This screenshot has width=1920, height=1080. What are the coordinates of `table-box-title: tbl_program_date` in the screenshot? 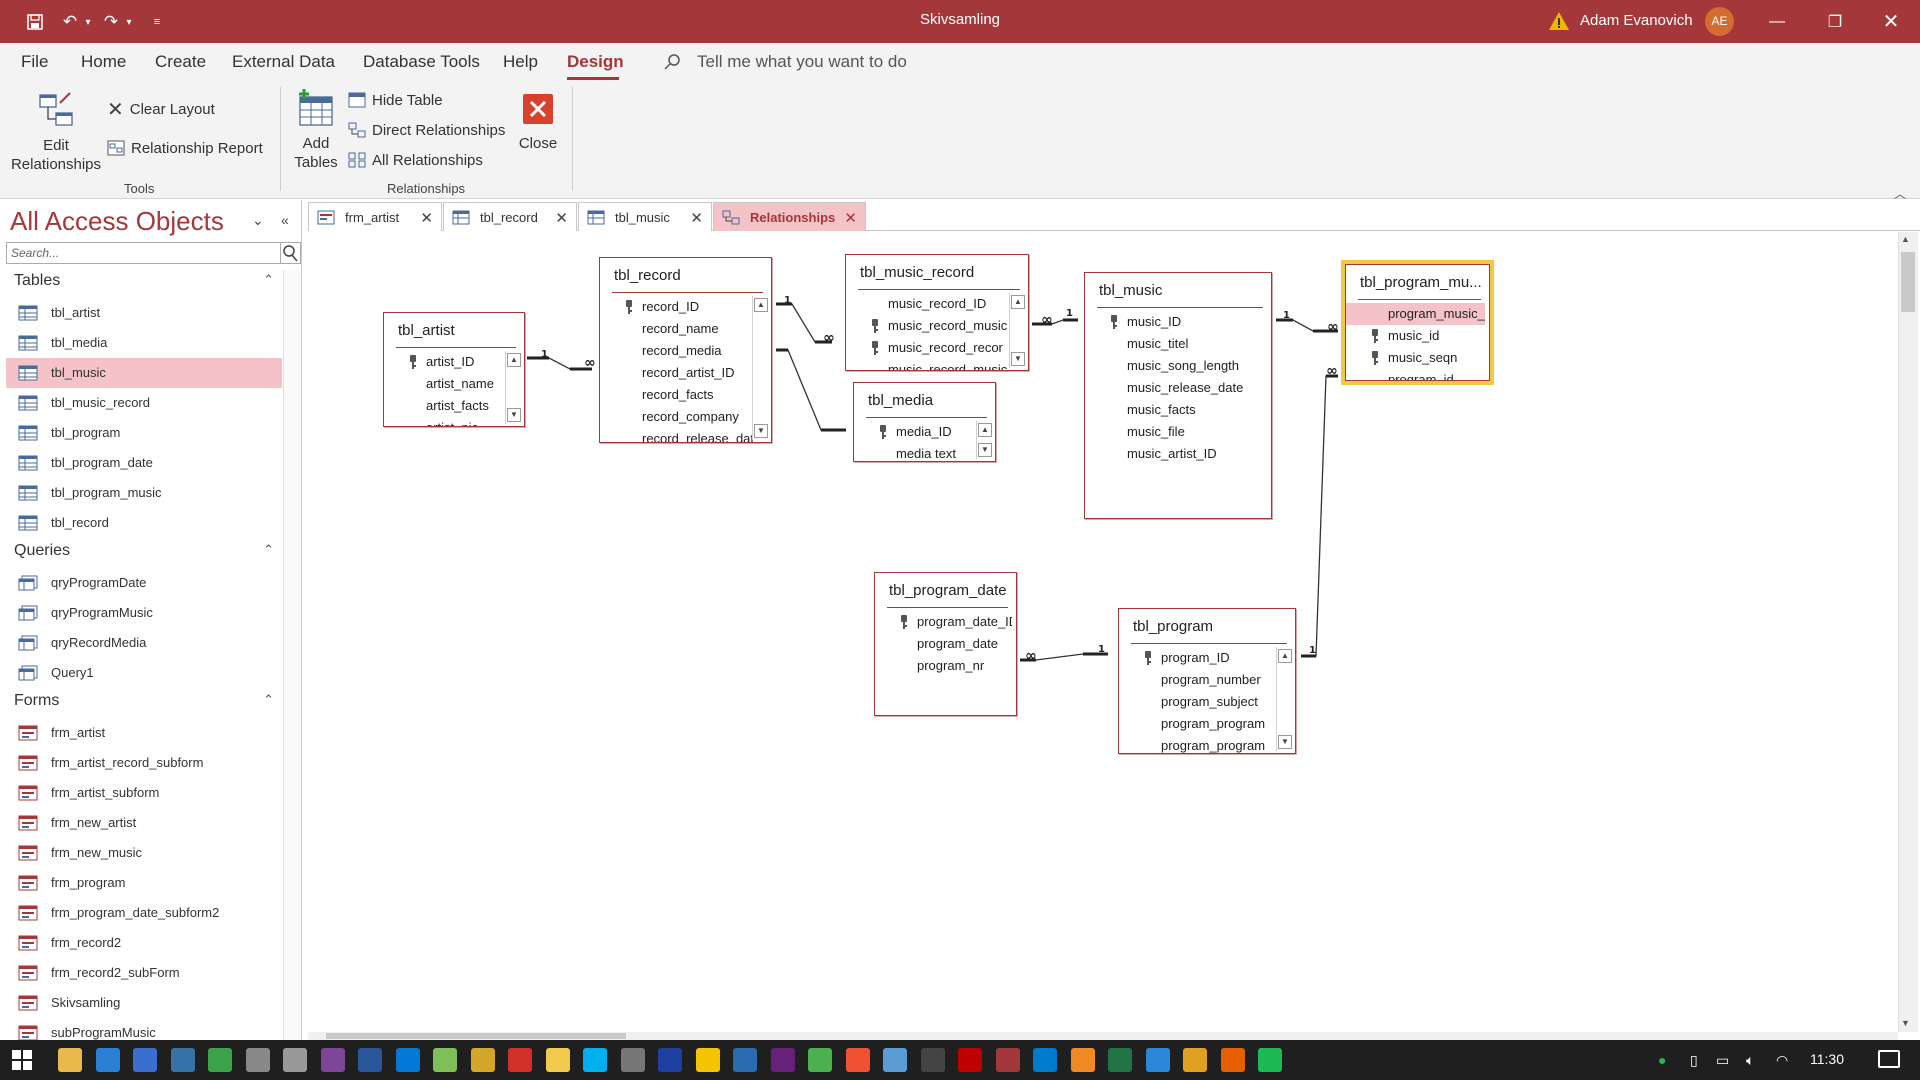 It's located at (948, 590).